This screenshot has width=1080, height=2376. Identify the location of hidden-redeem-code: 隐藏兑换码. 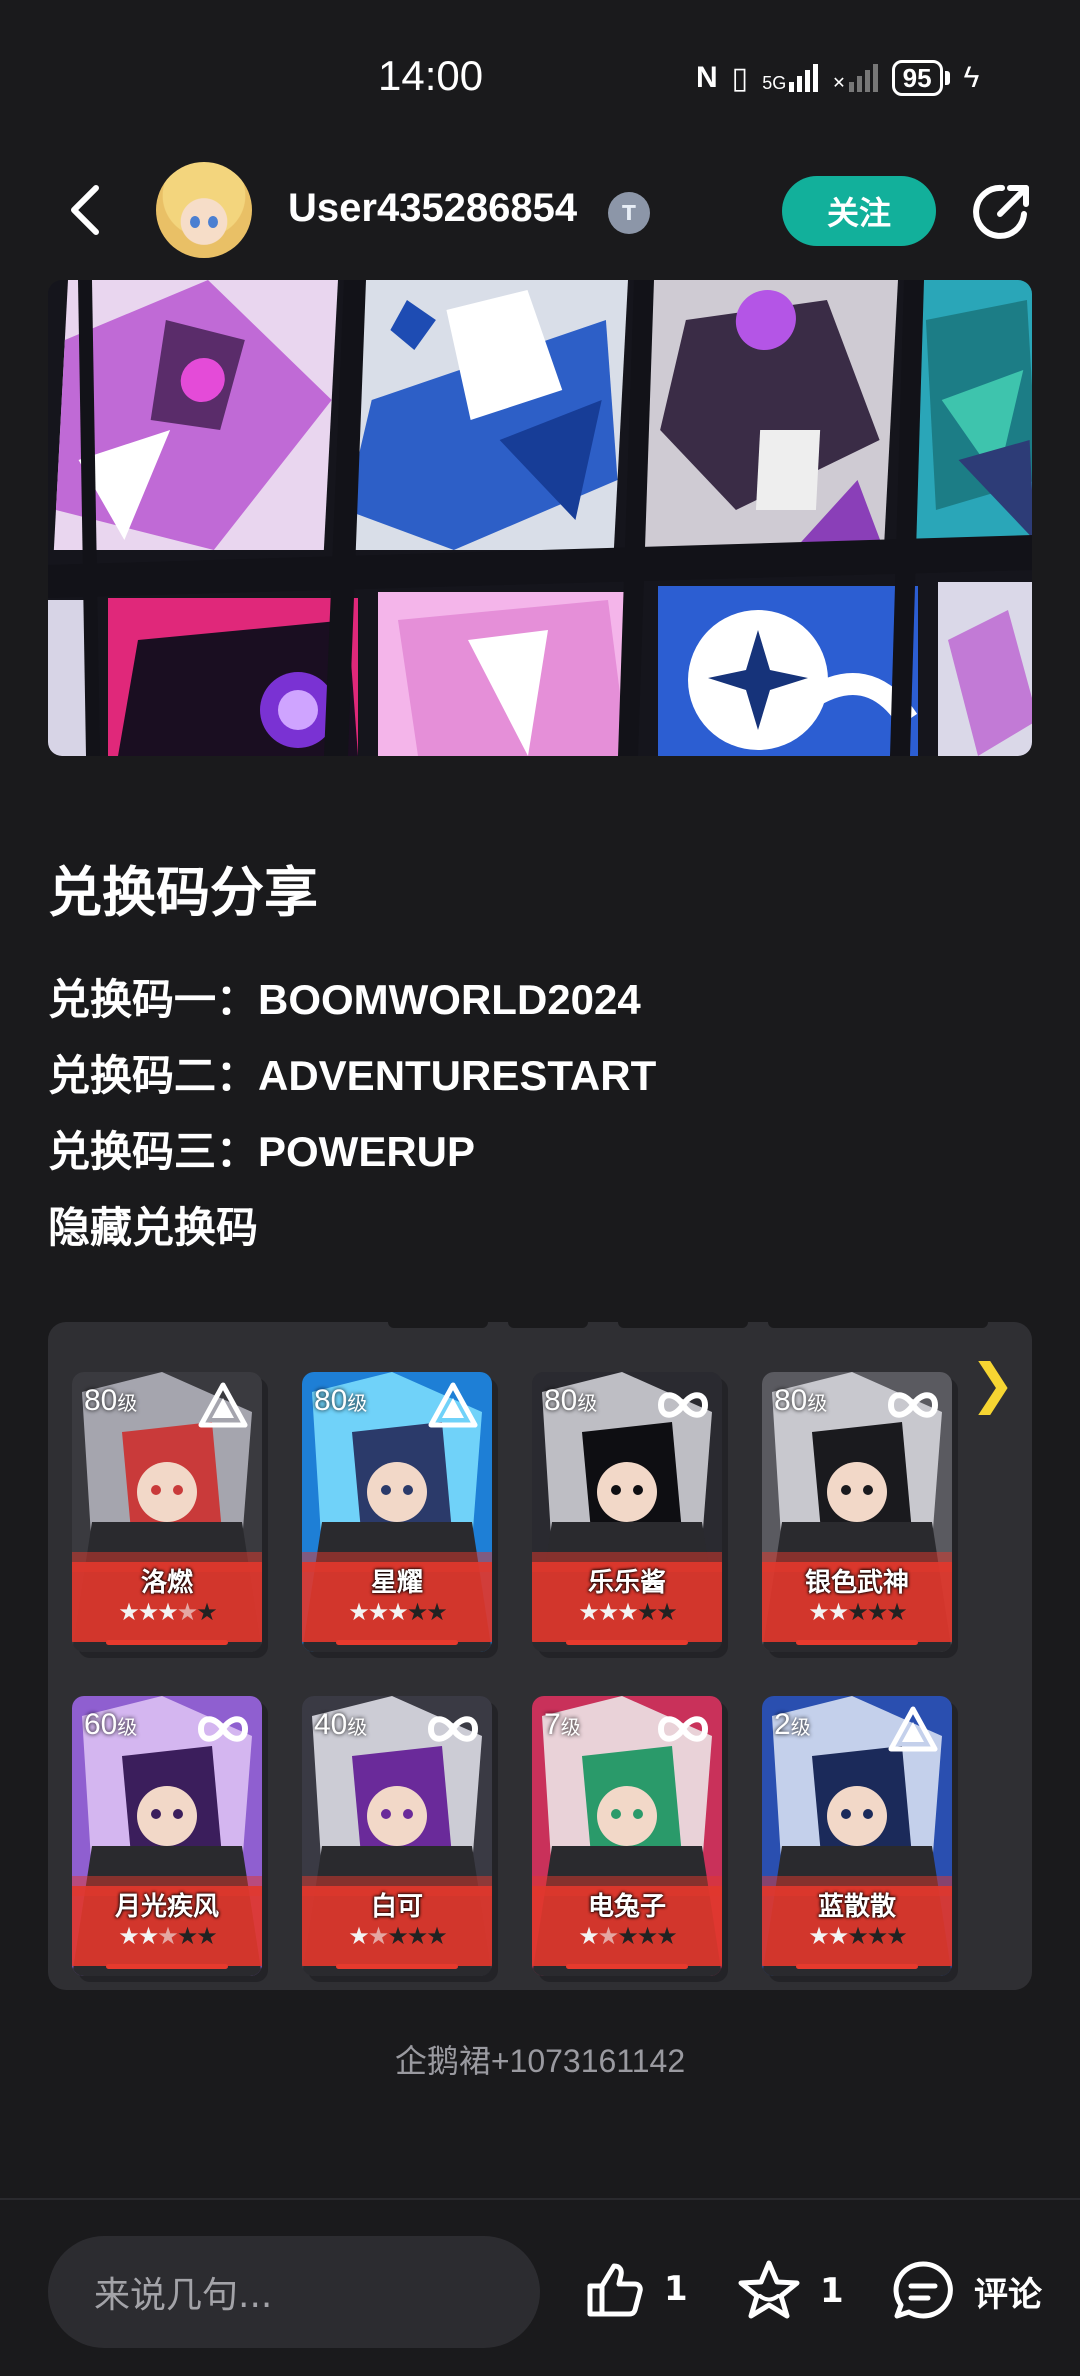
(153, 1227).